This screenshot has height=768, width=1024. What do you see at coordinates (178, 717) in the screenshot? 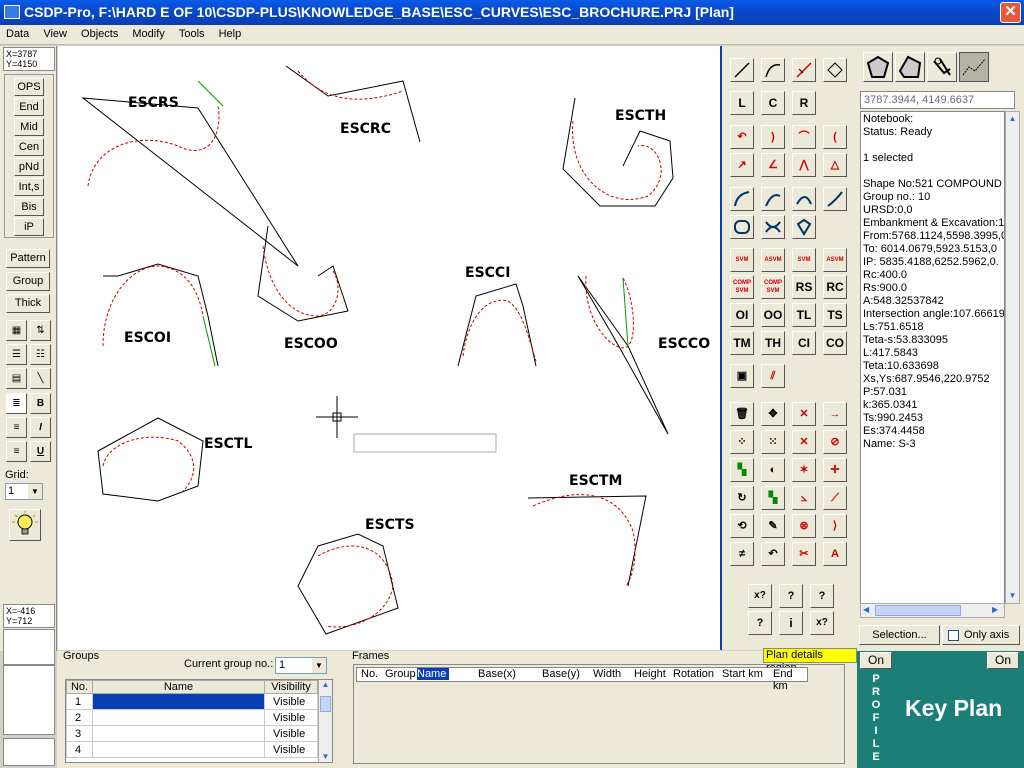
I see `group-row-name` at bounding box center [178, 717].